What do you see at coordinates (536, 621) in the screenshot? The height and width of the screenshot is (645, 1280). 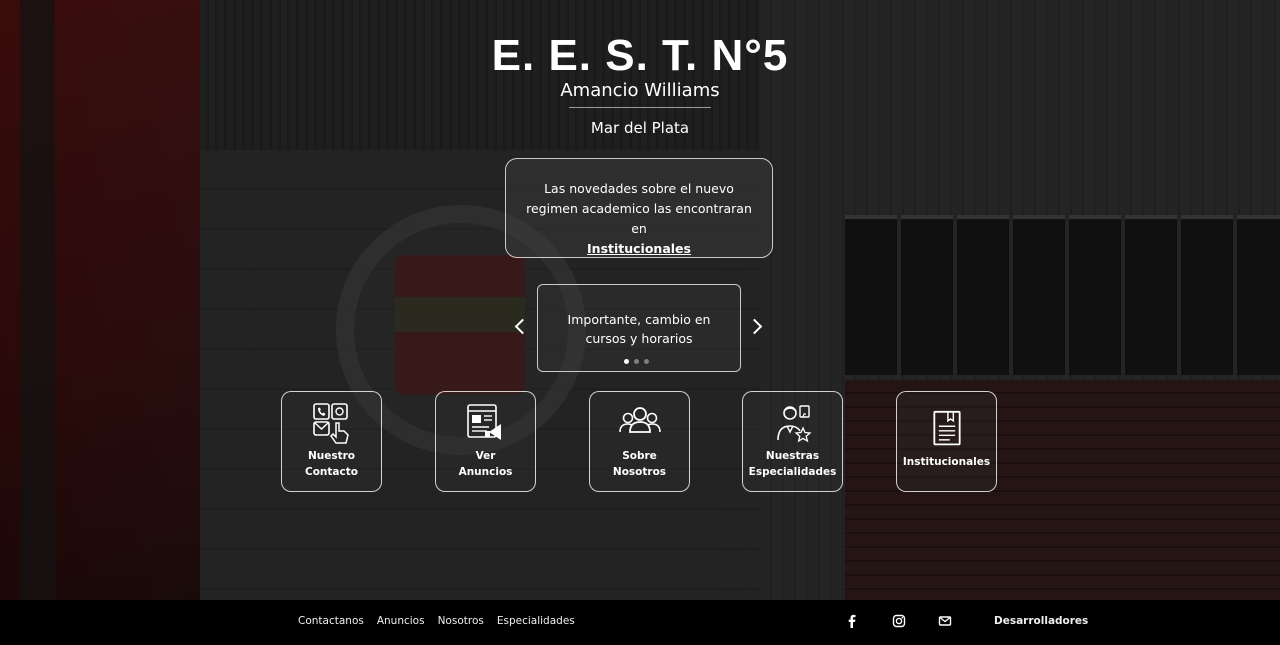 I see `footer-link-especialidades: Especialidades` at bounding box center [536, 621].